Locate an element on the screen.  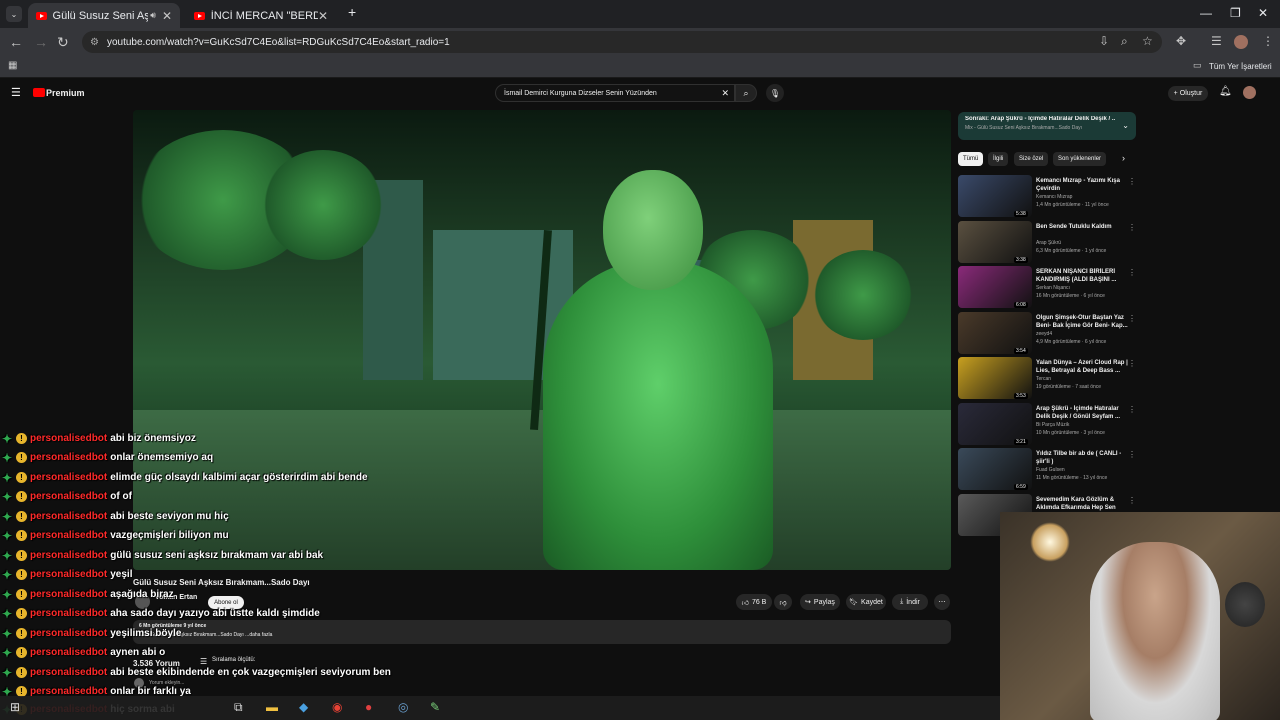
chip-related: İlgili is located at coordinates (998, 159).